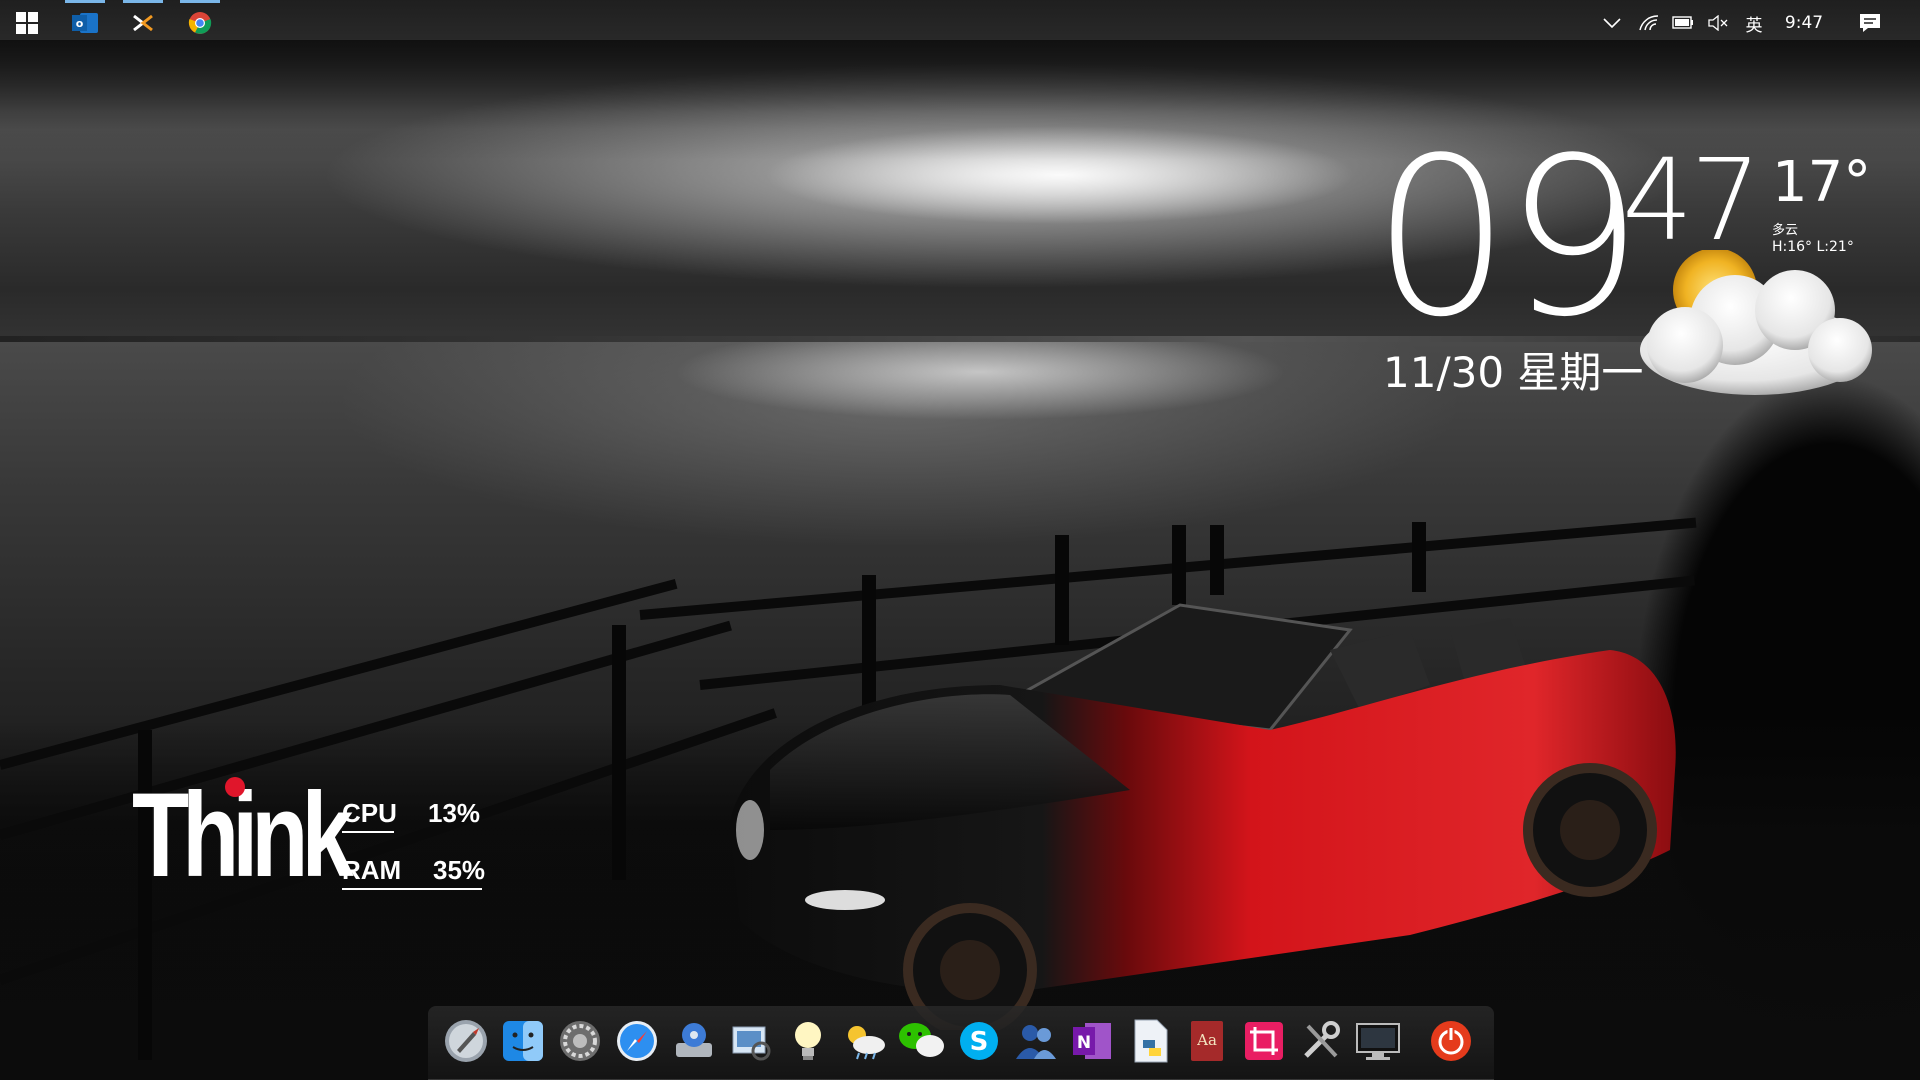 The height and width of the screenshot is (1080, 1920). Describe the element at coordinates (1612, 23) in the screenshot. I see `show-hidden-icons-chevron-icon` at that location.